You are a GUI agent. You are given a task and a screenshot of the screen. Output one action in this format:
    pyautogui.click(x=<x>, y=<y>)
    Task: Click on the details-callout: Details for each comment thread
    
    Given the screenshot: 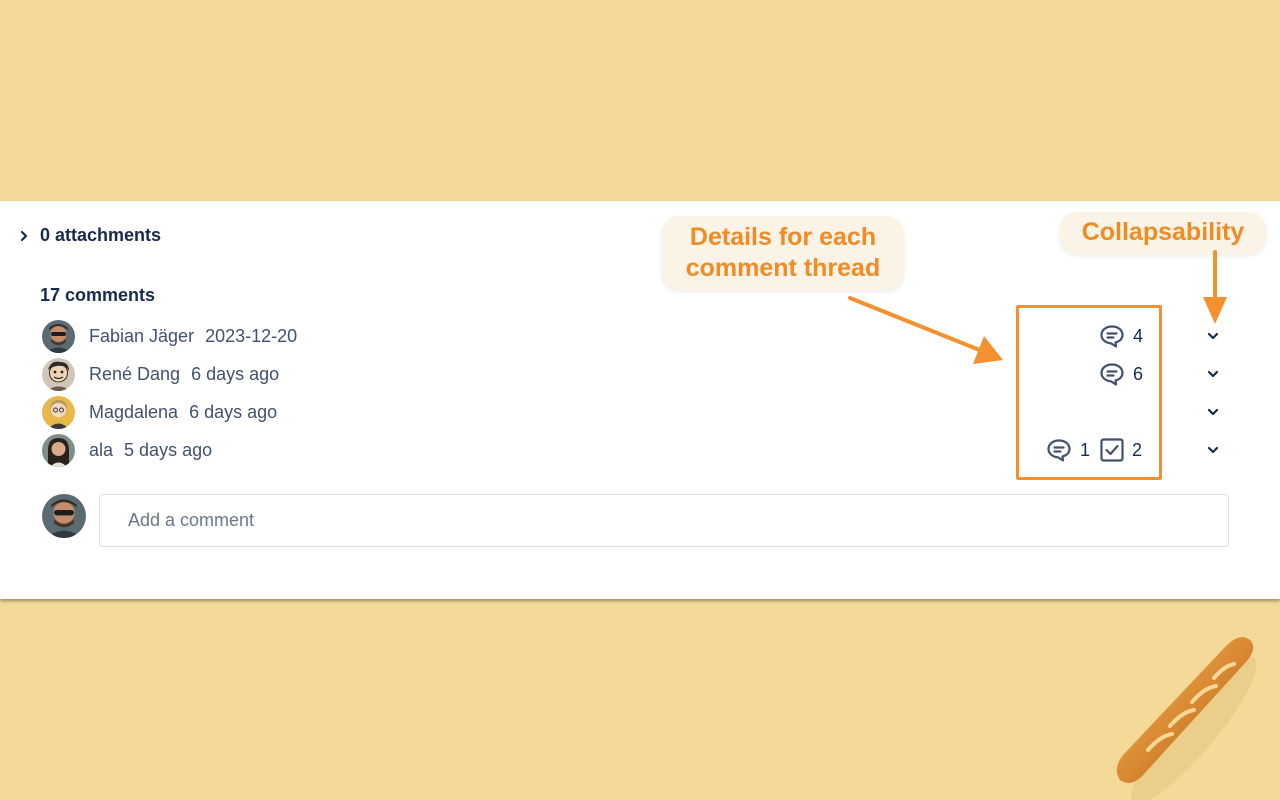 What is the action you would take?
    pyautogui.click(x=783, y=253)
    